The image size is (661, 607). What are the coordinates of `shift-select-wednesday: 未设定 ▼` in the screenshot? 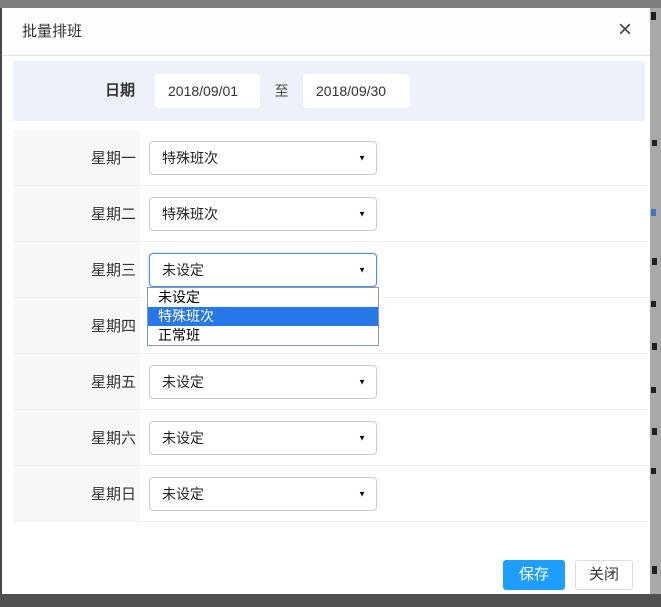 It's located at (263, 270).